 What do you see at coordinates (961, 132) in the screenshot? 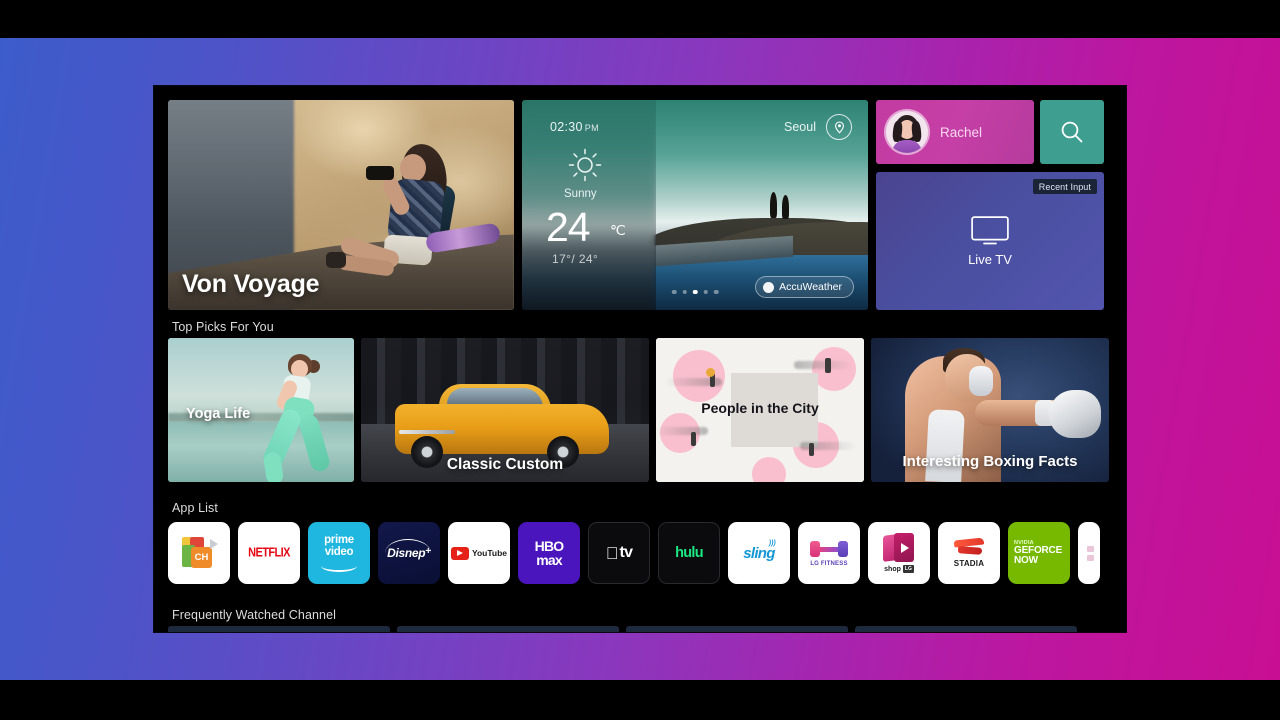
I see `profile-name: Rachel` at bounding box center [961, 132].